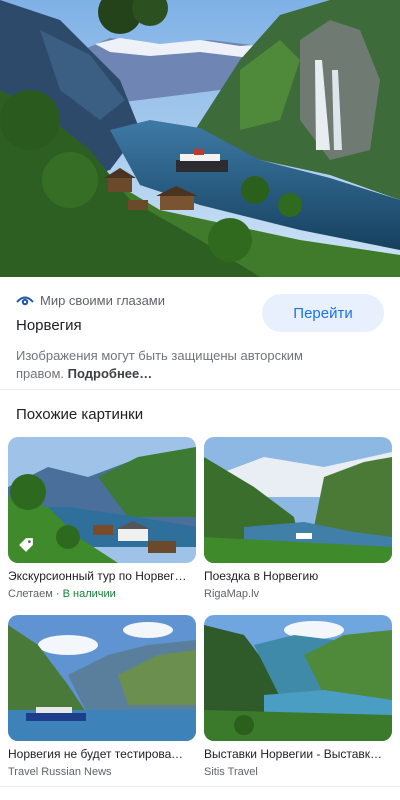 Image resolution: width=400 pixels, height=800 pixels. I want to click on related-source-name: Travel Russian News, so click(60, 772).